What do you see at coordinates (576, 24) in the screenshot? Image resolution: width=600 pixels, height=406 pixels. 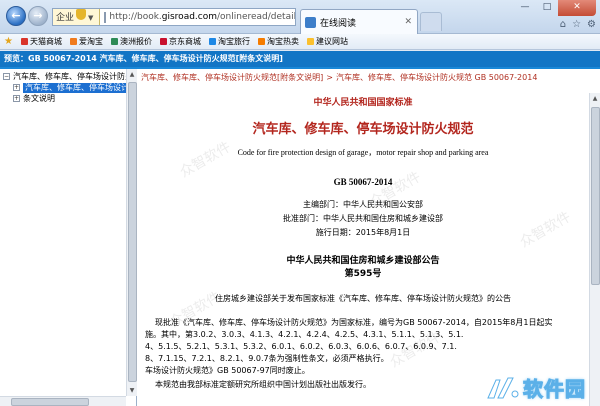 I see `favorites-star-icon: ☆` at bounding box center [576, 24].